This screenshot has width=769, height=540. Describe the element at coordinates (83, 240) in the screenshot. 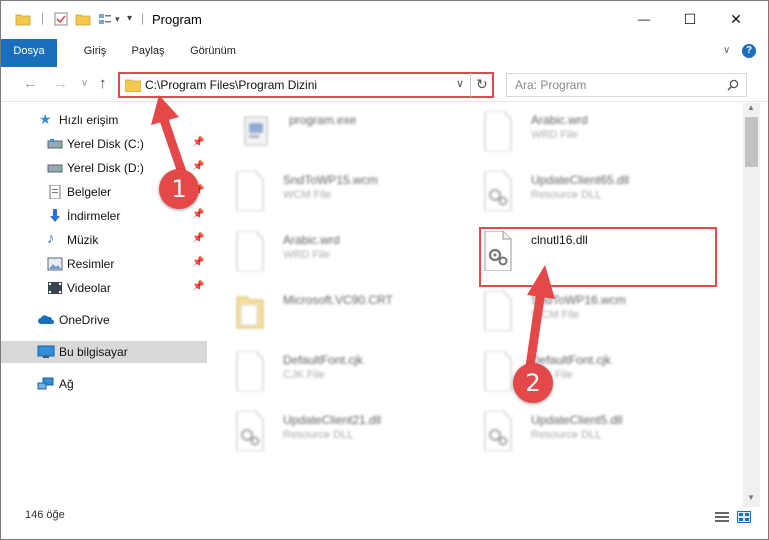

I see `nav-item-label: Müzik` at that location.